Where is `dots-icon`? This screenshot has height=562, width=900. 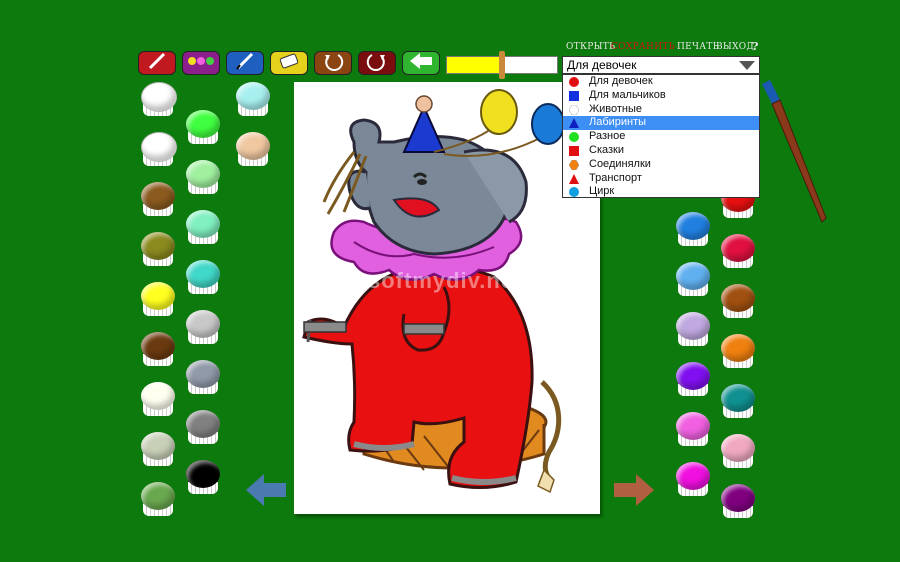
dots-icon is located at coordinates (201, 63).